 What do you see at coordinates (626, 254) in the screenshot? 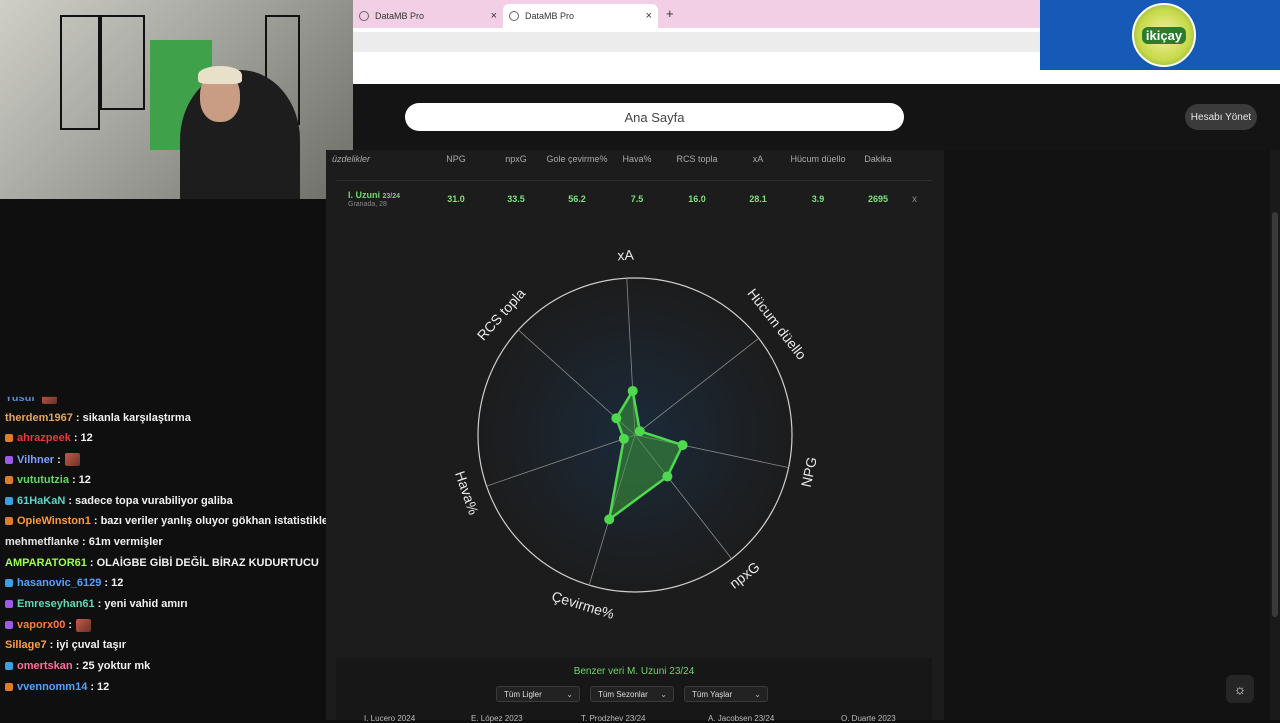
I see `radar-axis-label: xA` at bounding box center [626, 254].